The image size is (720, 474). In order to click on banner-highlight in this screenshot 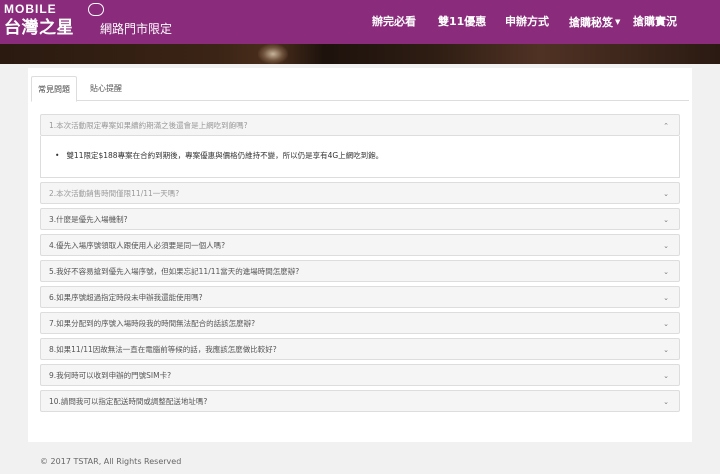, I will do `click(273, 54)`.